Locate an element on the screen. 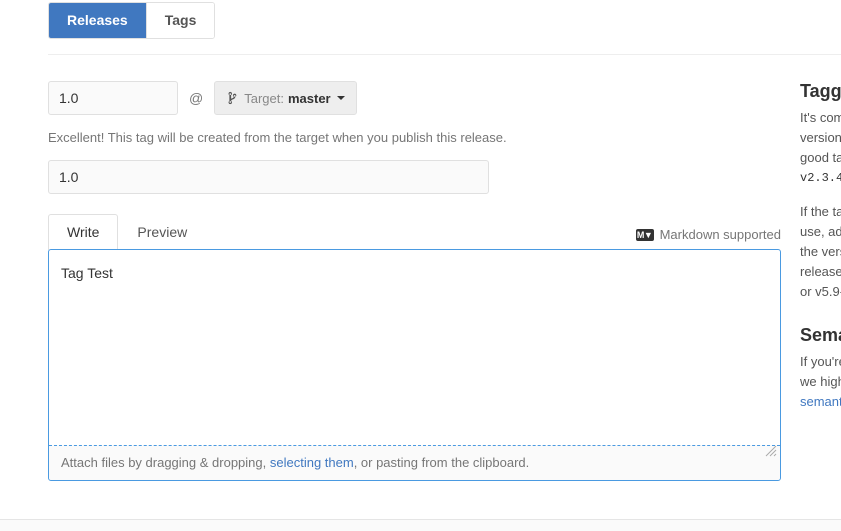 The height and width of the screenshot is (531, 841). tagging-line-8: or v5.9-beta.3 is located at coordinates (820, 291).